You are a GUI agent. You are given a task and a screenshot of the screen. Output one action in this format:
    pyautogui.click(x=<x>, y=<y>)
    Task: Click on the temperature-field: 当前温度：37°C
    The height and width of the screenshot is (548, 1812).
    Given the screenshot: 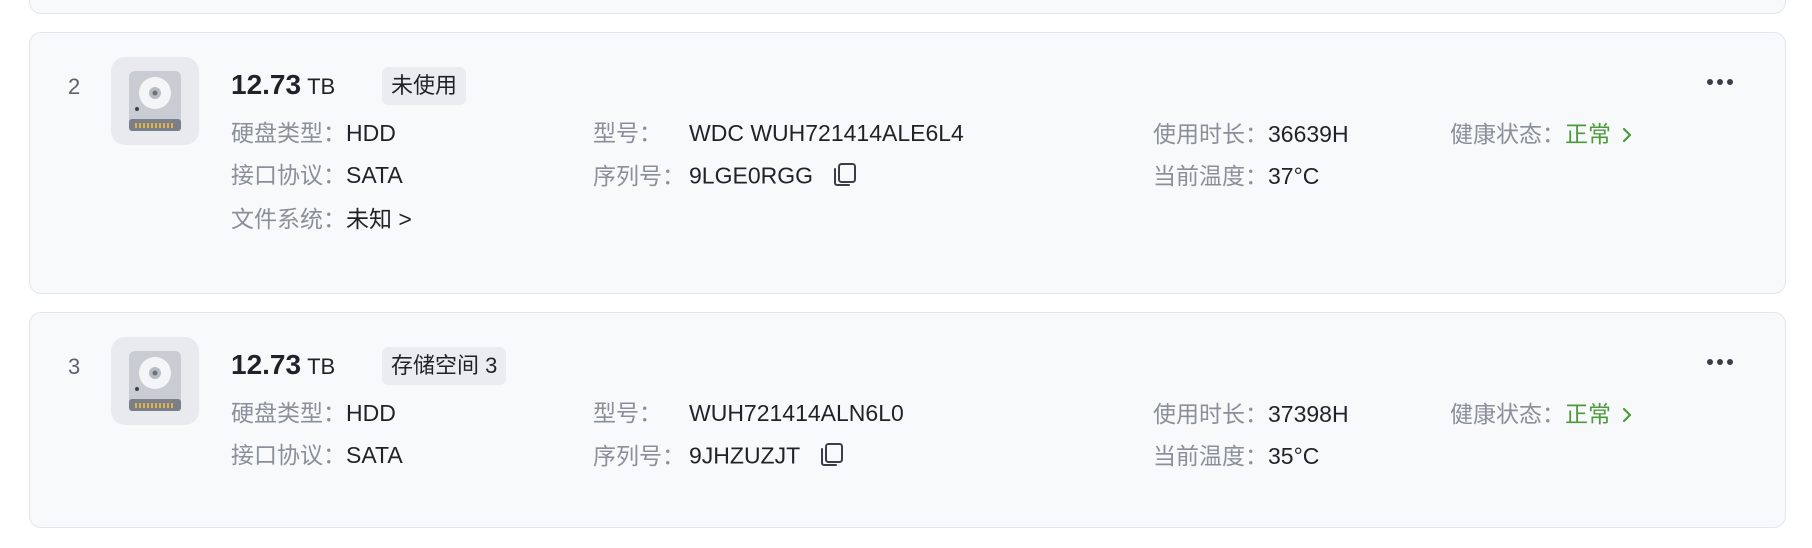 What is the action you would take?
    pyautogui.click(x=1236, y=176)
    